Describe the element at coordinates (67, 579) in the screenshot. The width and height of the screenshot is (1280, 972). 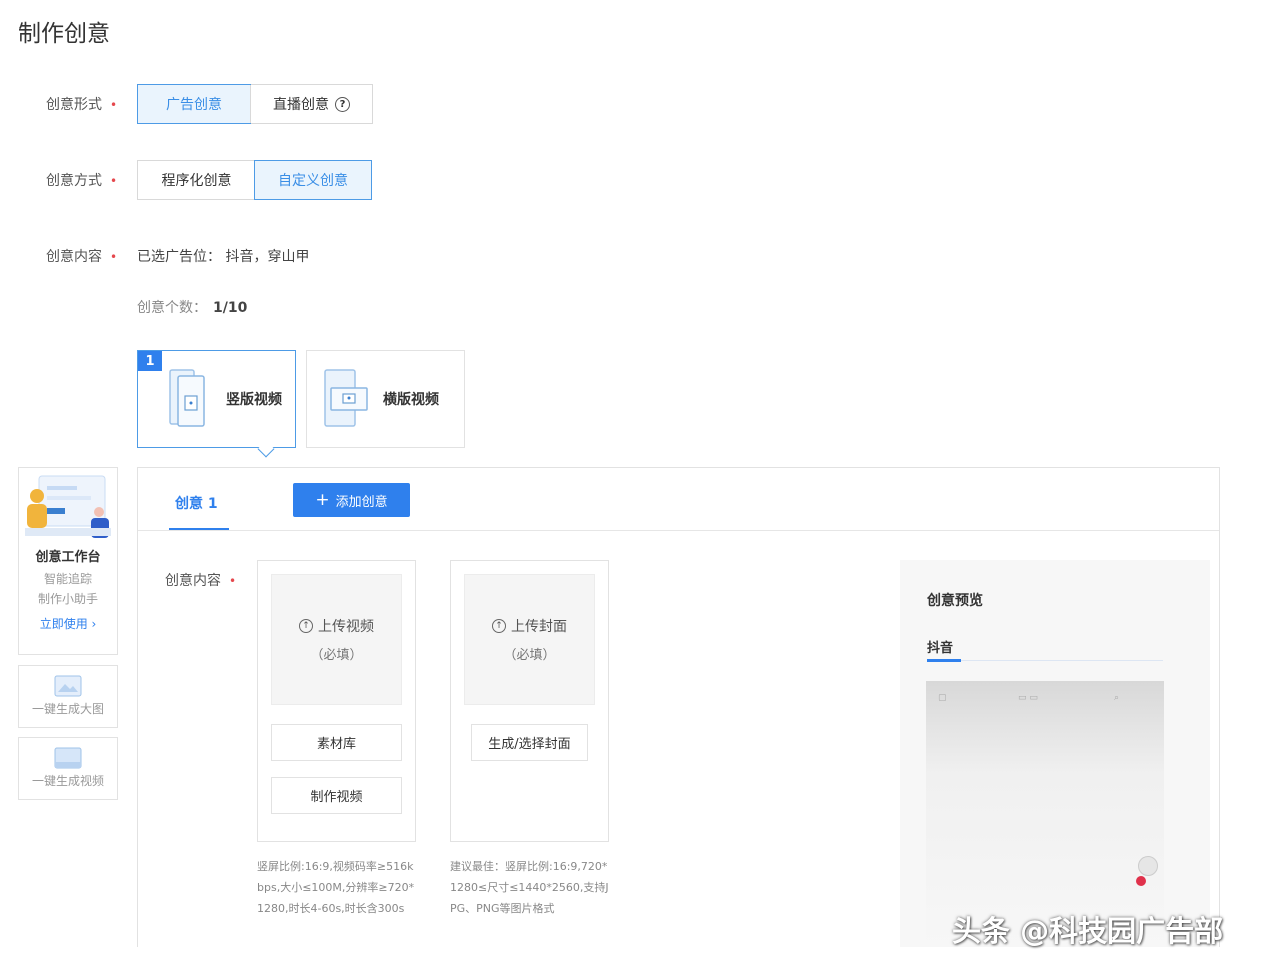
I see `workbench-line1: 智能追踪` at that location.